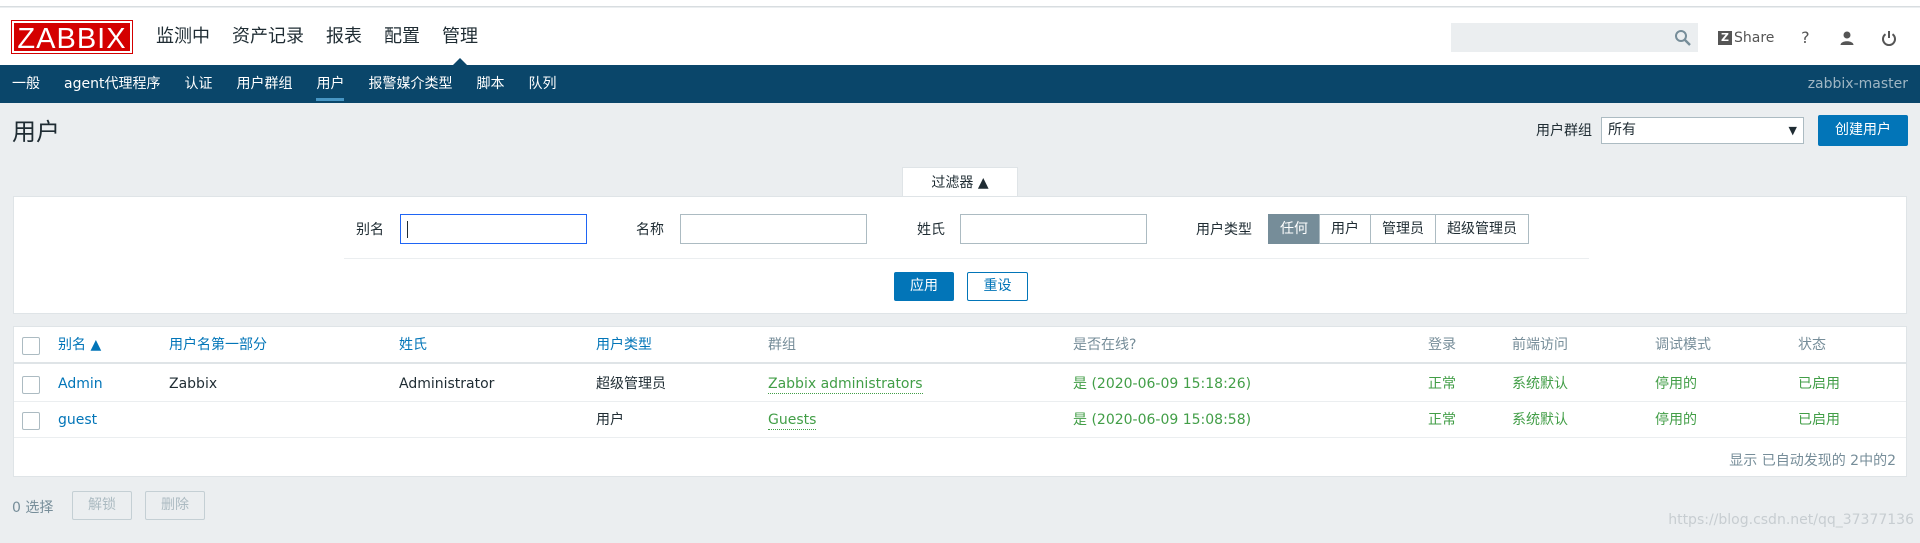 The height and width of the screenshot is (543, 1920). Describe the element at coordinates (1683, 345) in the screenshot. I see `col-debug-mode: 调试模式` at that location.